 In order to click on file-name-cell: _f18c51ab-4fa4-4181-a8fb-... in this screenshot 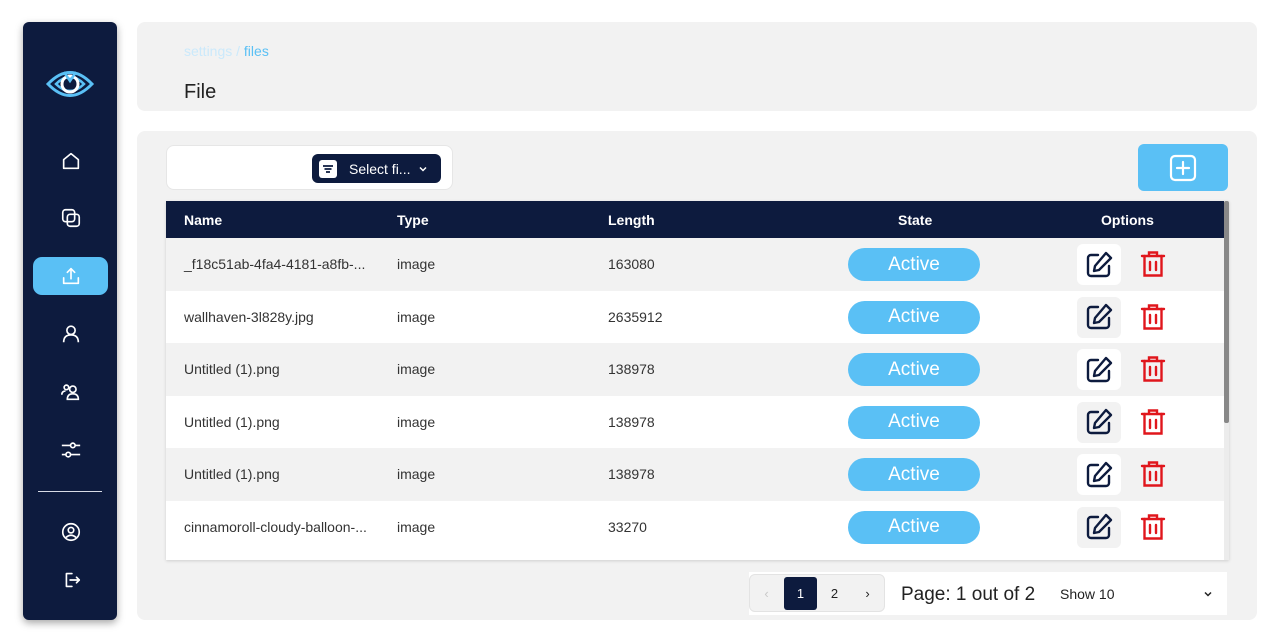, I will do `click(275, 264)`.